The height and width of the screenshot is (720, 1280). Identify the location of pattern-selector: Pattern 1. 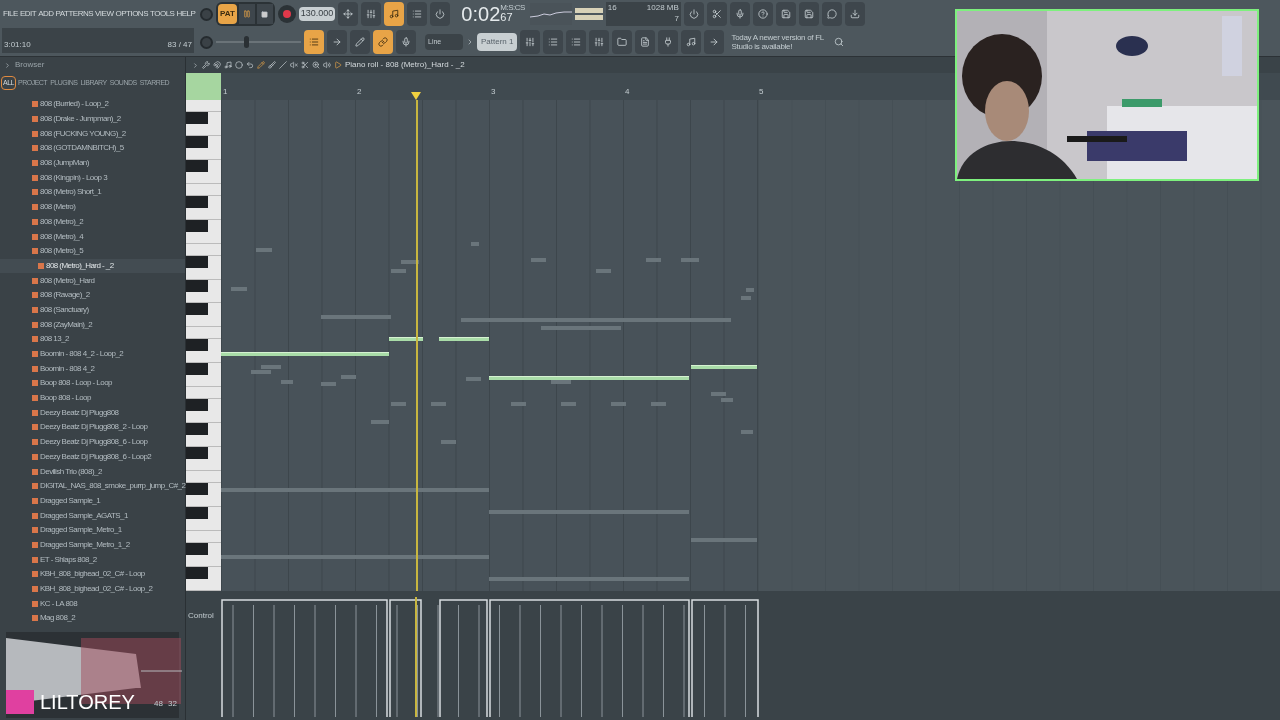
(497, 42).